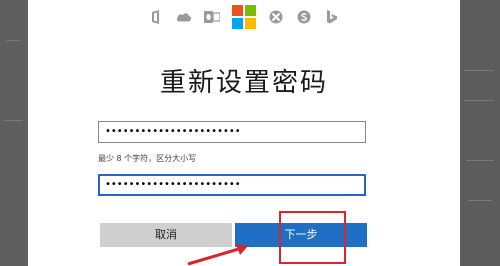 Image resolution: width=500 pixels, height=266 pixels. Describe the element at coordinates (217, 255) in the screenshot. I see `annotation-arrow-icon` at that location.